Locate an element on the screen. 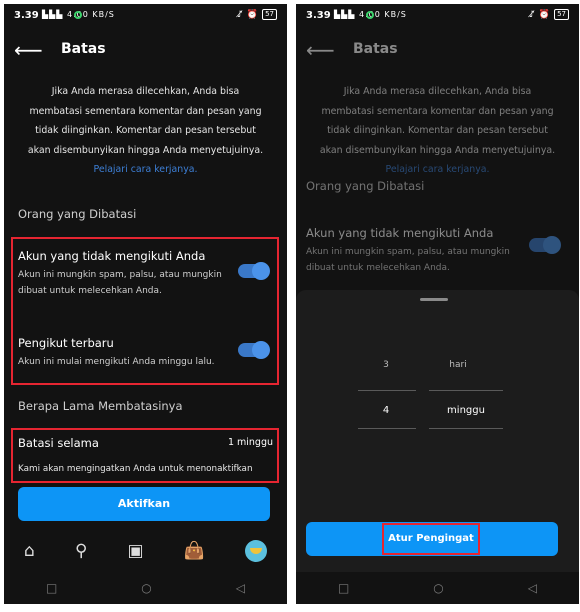 This screenshot has height=612, width=580. shop-icon: 👜 is located at coordinates (194, 551).